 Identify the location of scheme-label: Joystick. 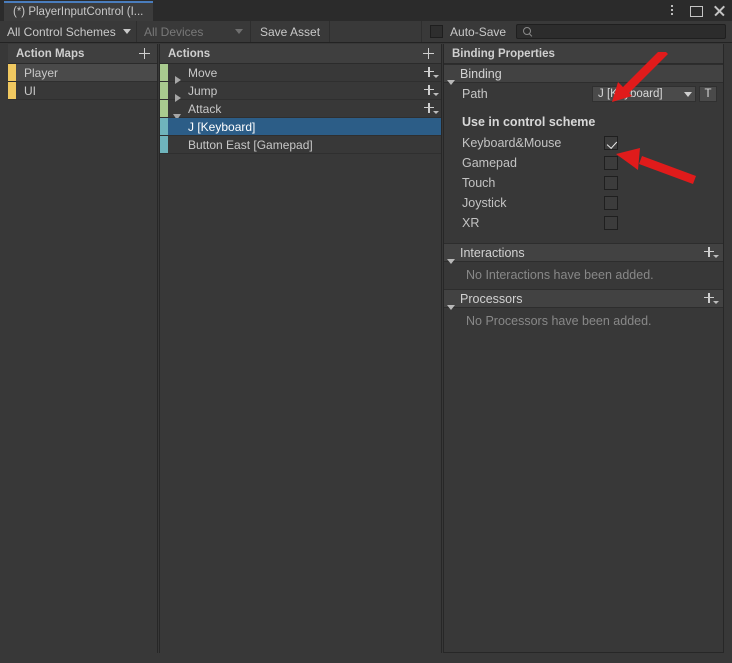
(484, 203).